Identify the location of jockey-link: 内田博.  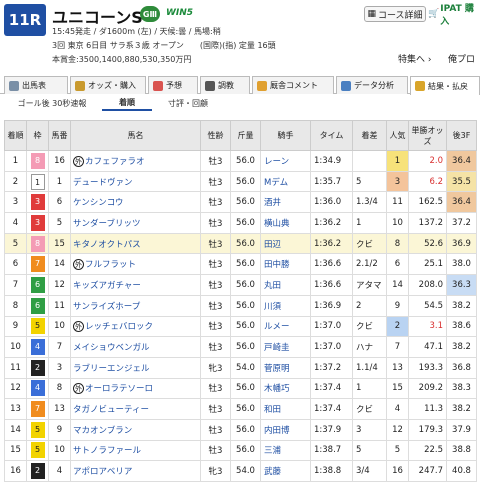
(285, 429).